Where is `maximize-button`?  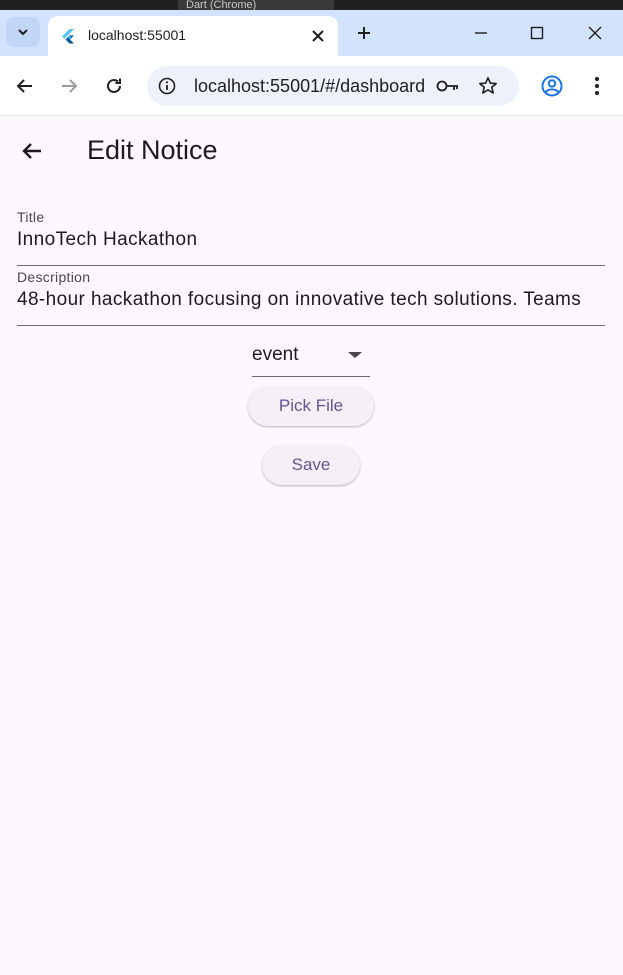
maximize-button is located at coordinates (537, 33).